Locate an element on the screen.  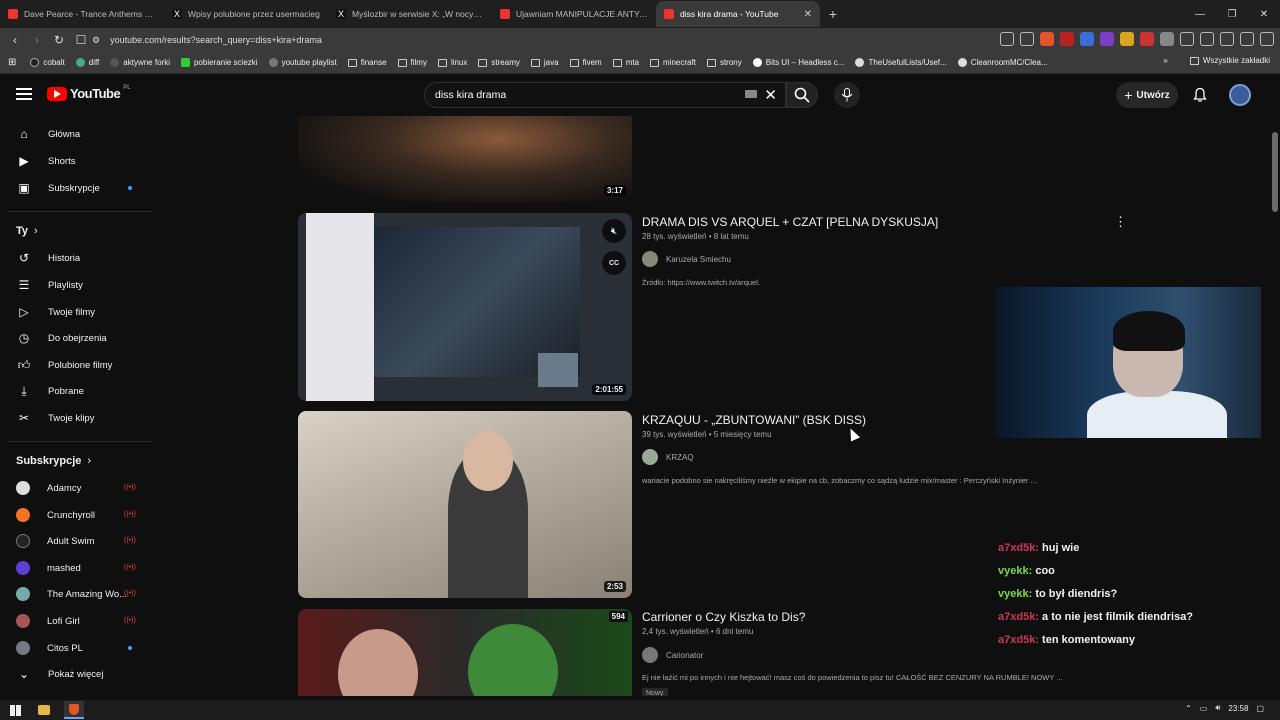
extension-red-icon is located at coordinates (1067, 39).